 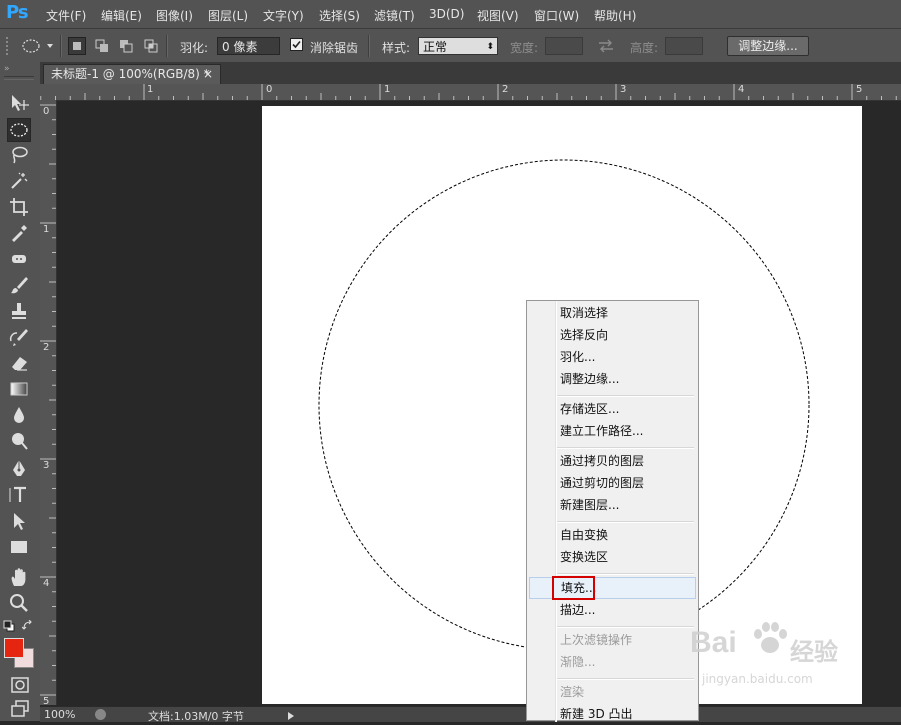 What do you see at coordinates (19, 415) in the screenshot?
I see `blur-tool-icon` at bounding box center [19, 415].